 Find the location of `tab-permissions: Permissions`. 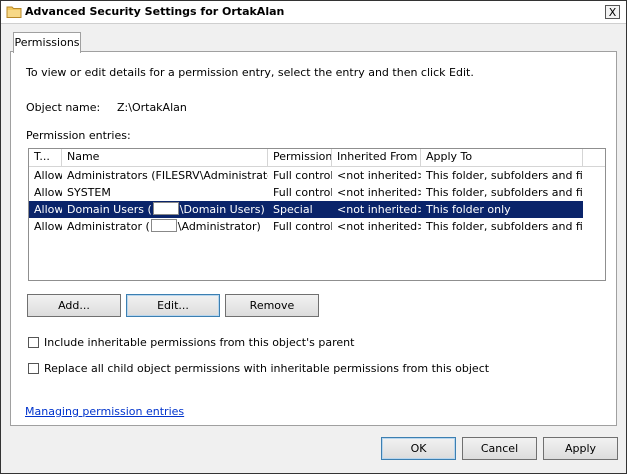

tab-permissions: Permissions is located at coordinates (47, 42).